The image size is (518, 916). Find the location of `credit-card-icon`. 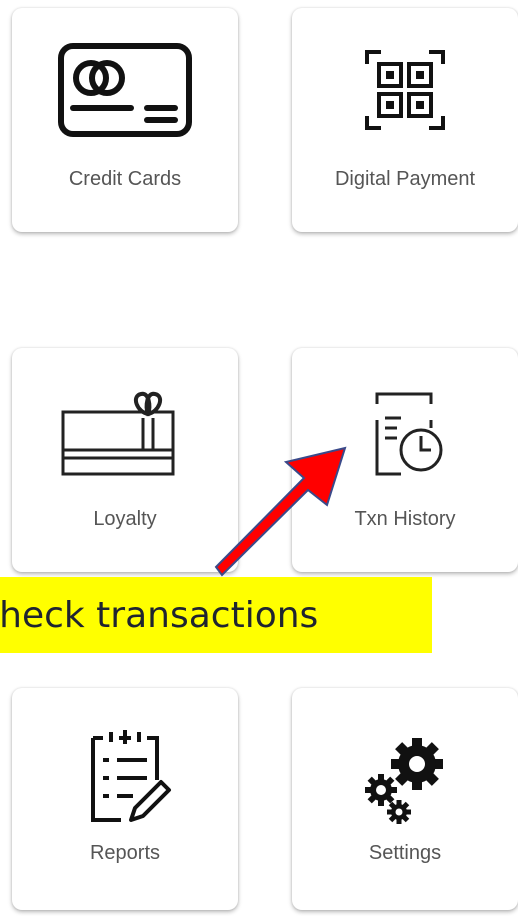

credit-card-icon is located at coordinates (125, 90).